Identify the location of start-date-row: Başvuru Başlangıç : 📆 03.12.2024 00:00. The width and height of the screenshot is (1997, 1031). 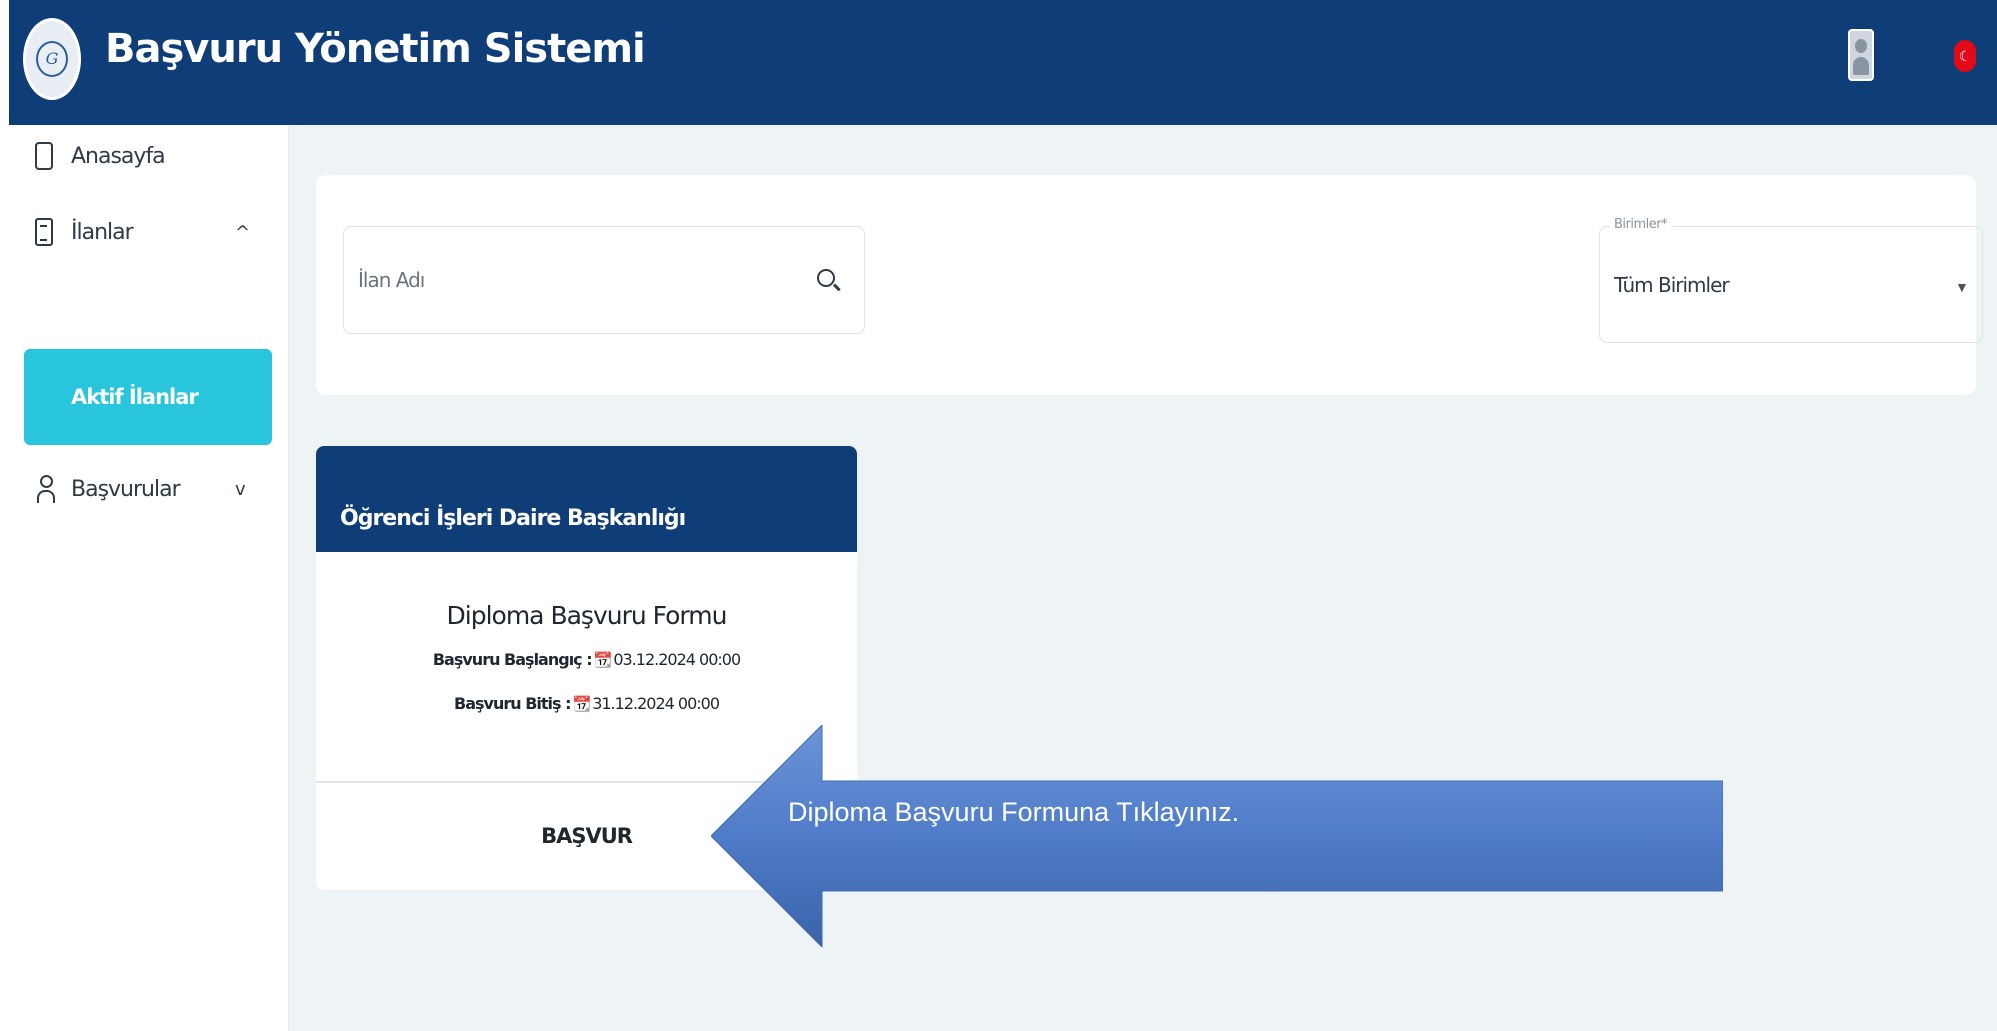
(586, 659).